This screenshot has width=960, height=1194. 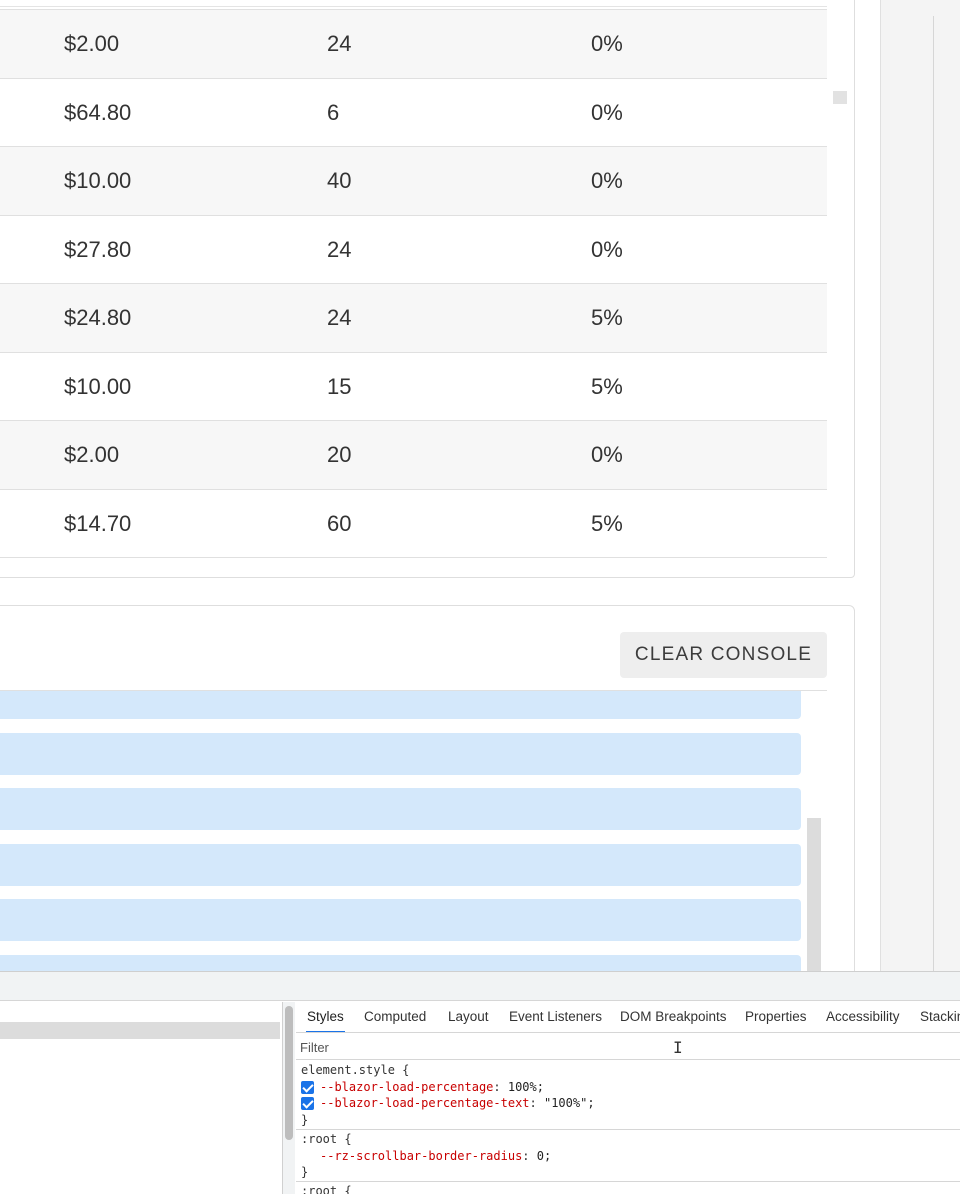 I want to click on css-declaration: --blazor-load-percentage-text: "100%";, so click(x=448, y=1103).